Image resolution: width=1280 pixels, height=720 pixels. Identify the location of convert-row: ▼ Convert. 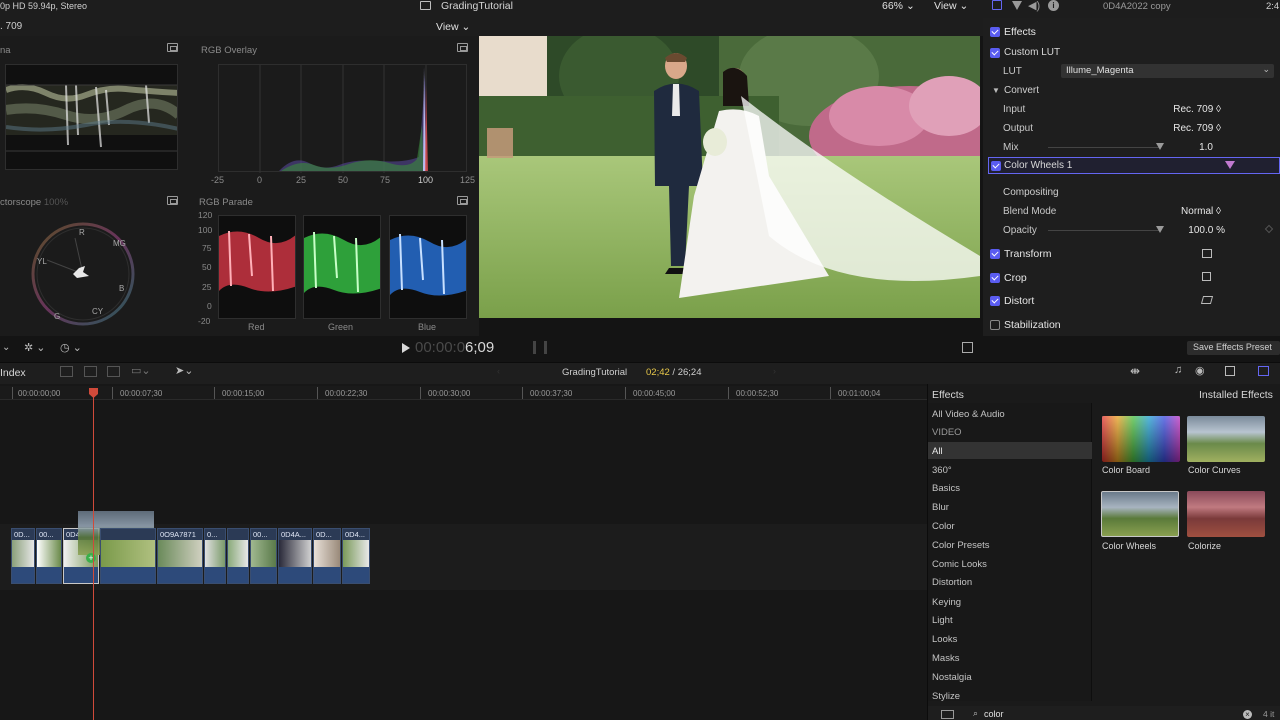
(1134, 91).